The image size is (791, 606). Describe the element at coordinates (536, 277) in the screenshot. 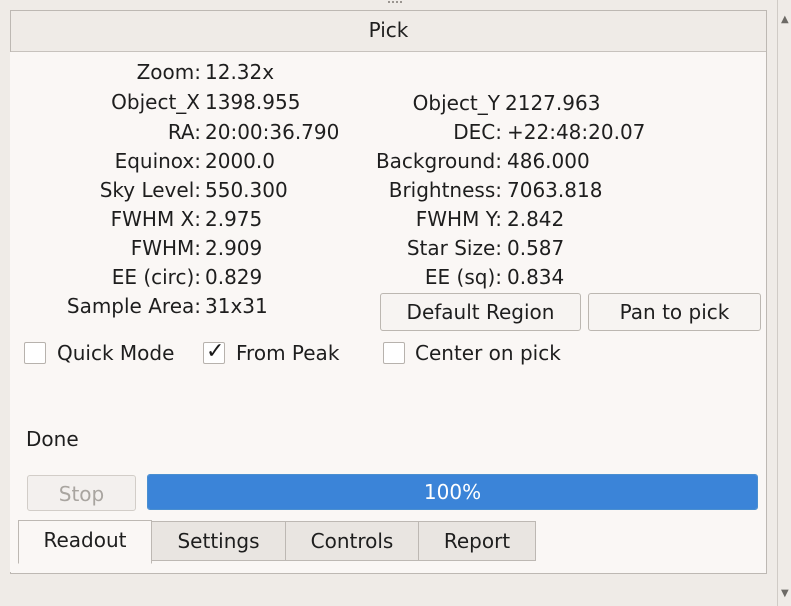

I see `ee-sq-value: 0.834` at that location.